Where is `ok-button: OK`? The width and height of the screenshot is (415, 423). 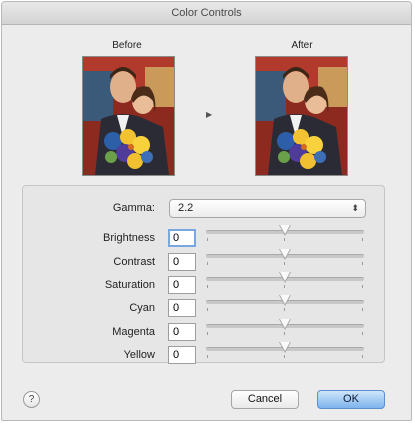
ok-button: OK is located at coordinates (351, 399).